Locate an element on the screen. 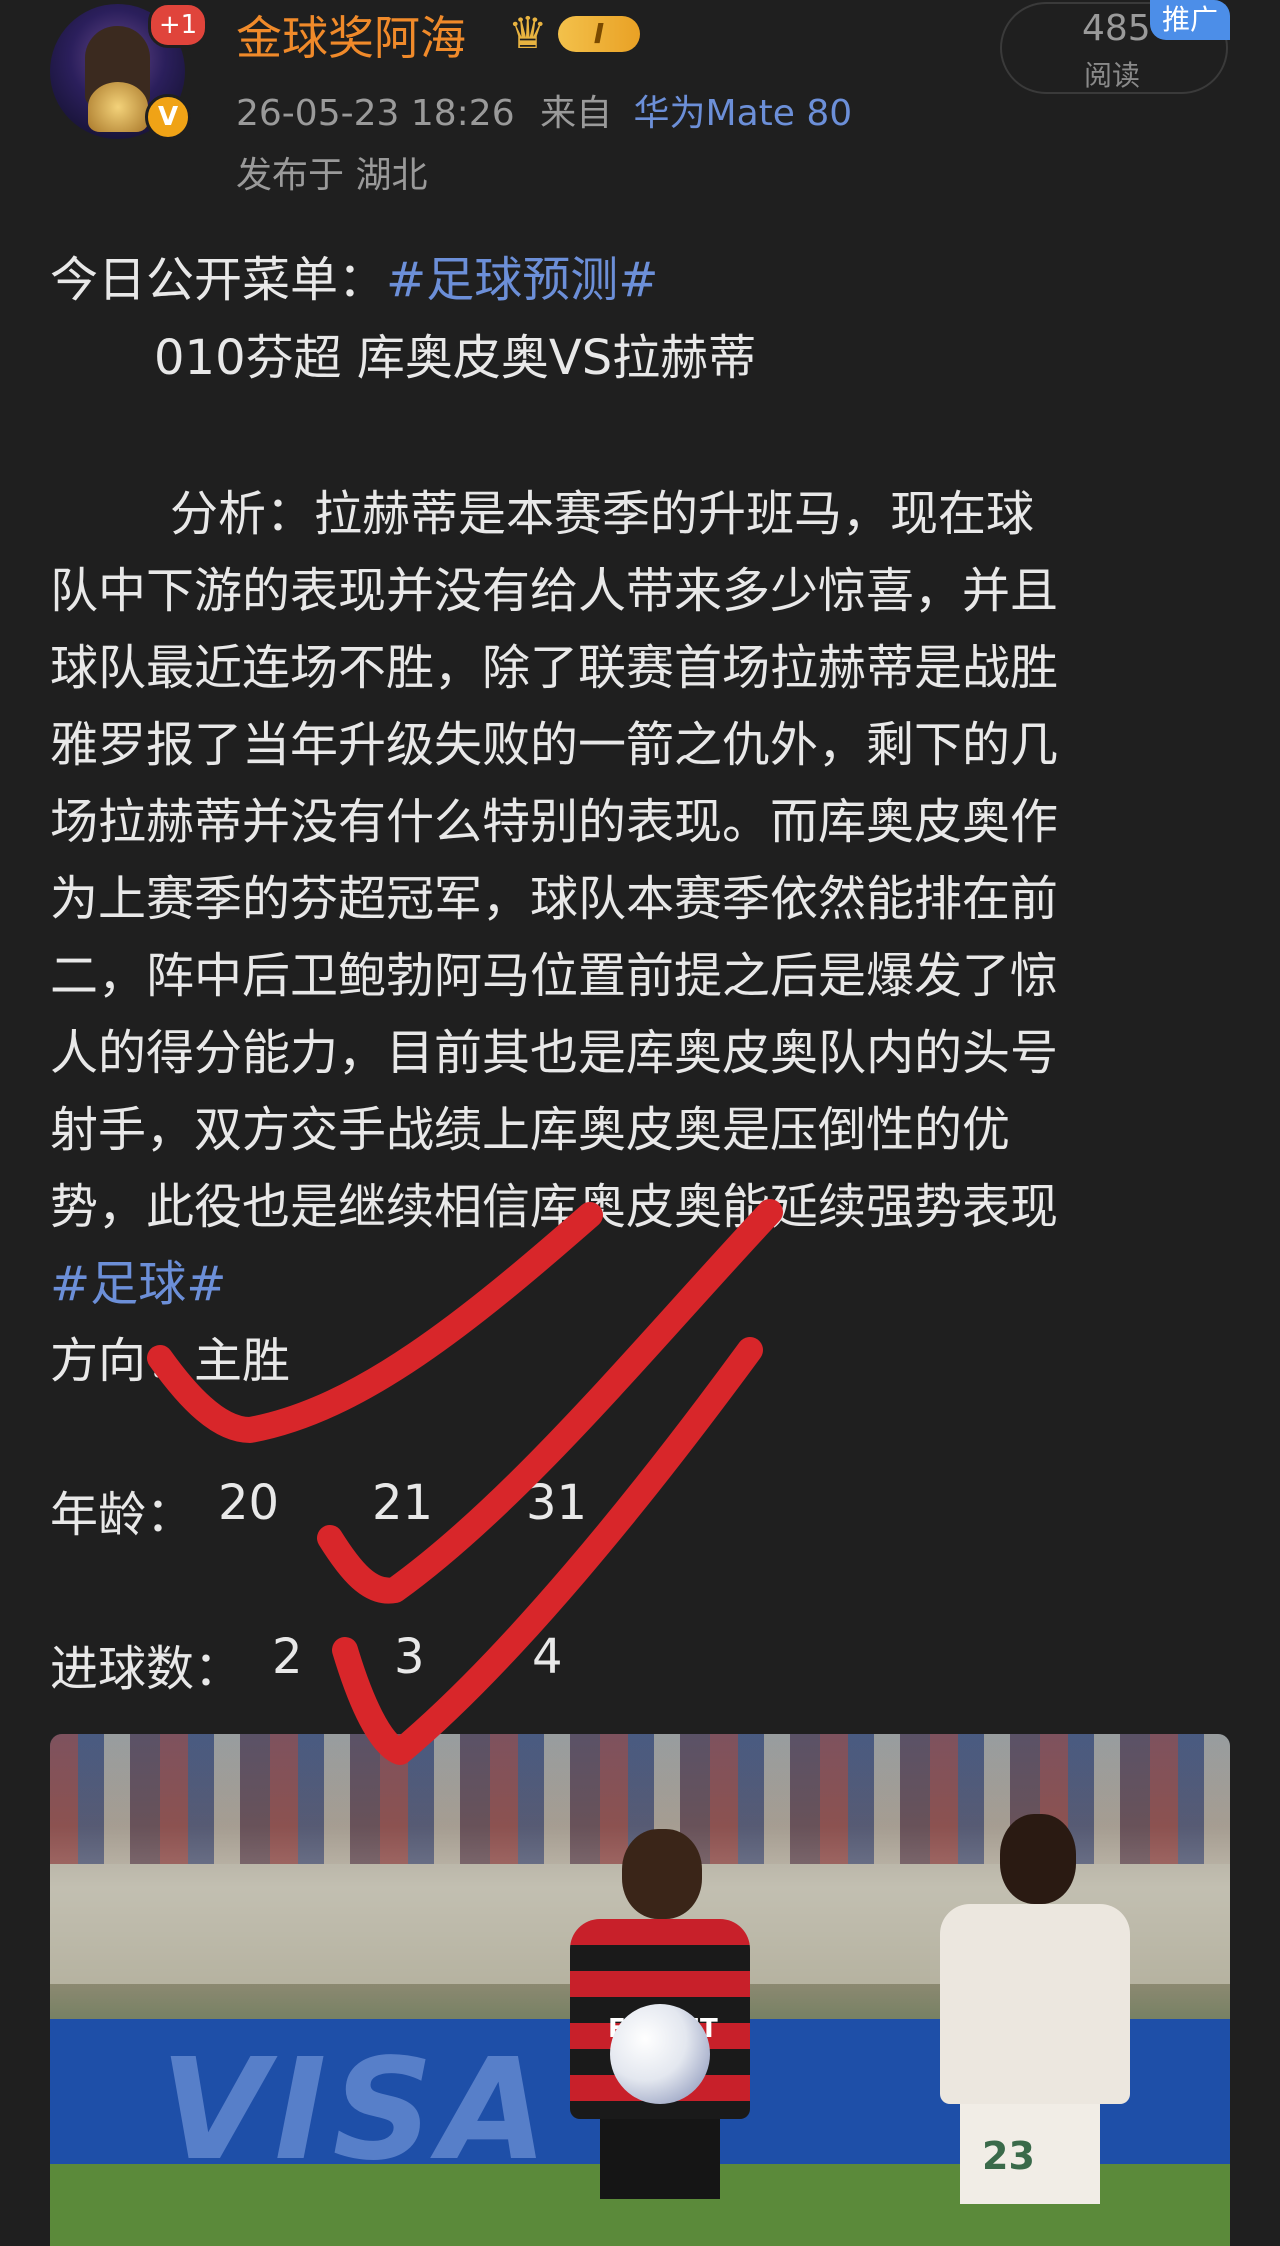  direction-line: 方向：主胜 is located at coordinates (170, 1361).